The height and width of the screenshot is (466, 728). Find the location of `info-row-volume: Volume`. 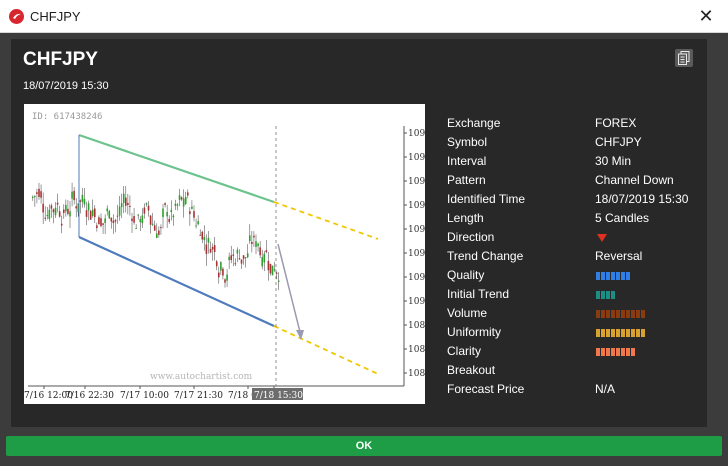

info-row-volume: Volume is located at coordinates (582, 313).